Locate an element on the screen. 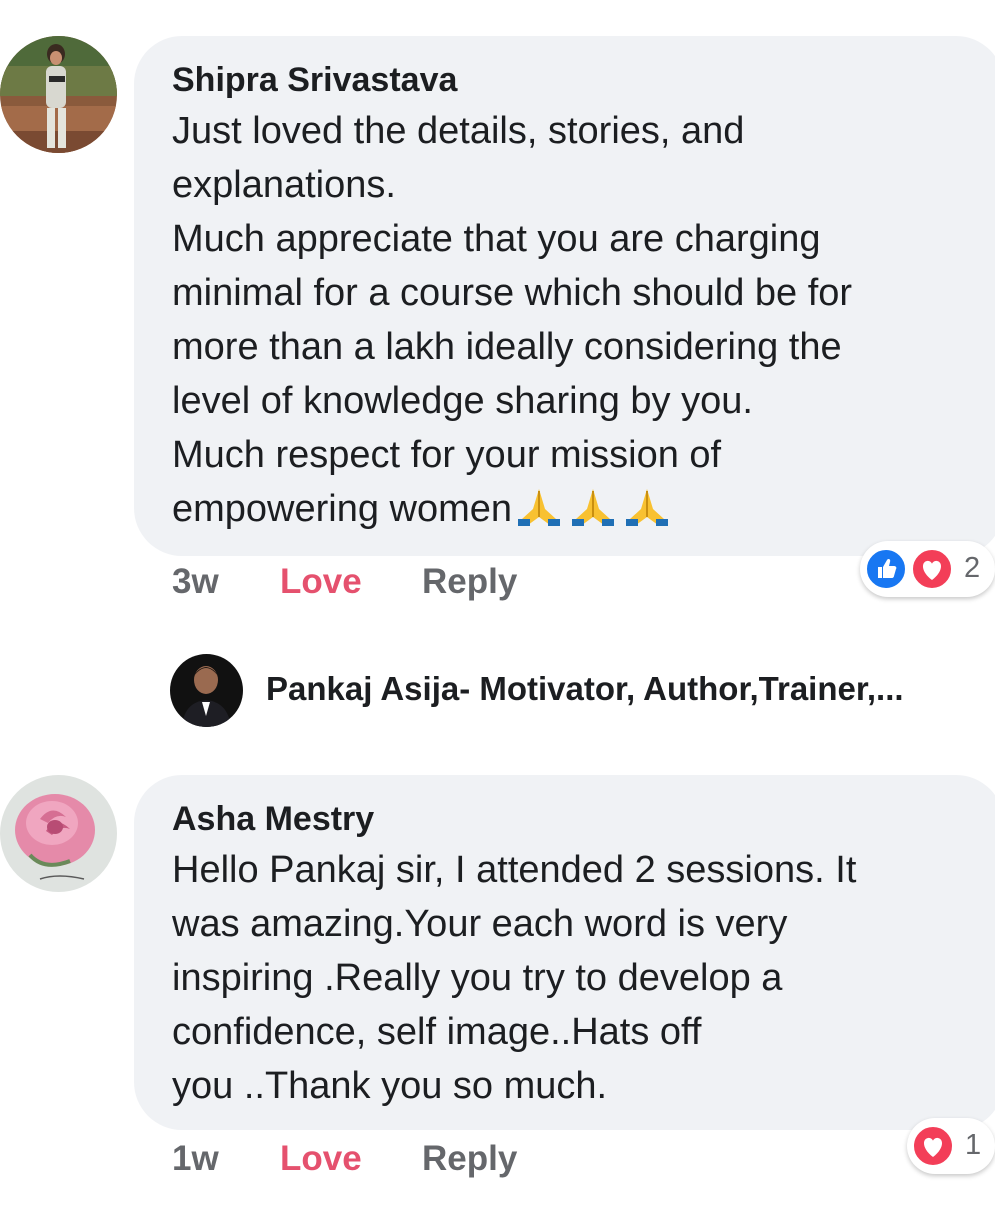 This screenshot has height=1216, width=995. comment-line: you ..Thank you so much. is located at coordinates (390, 1086).